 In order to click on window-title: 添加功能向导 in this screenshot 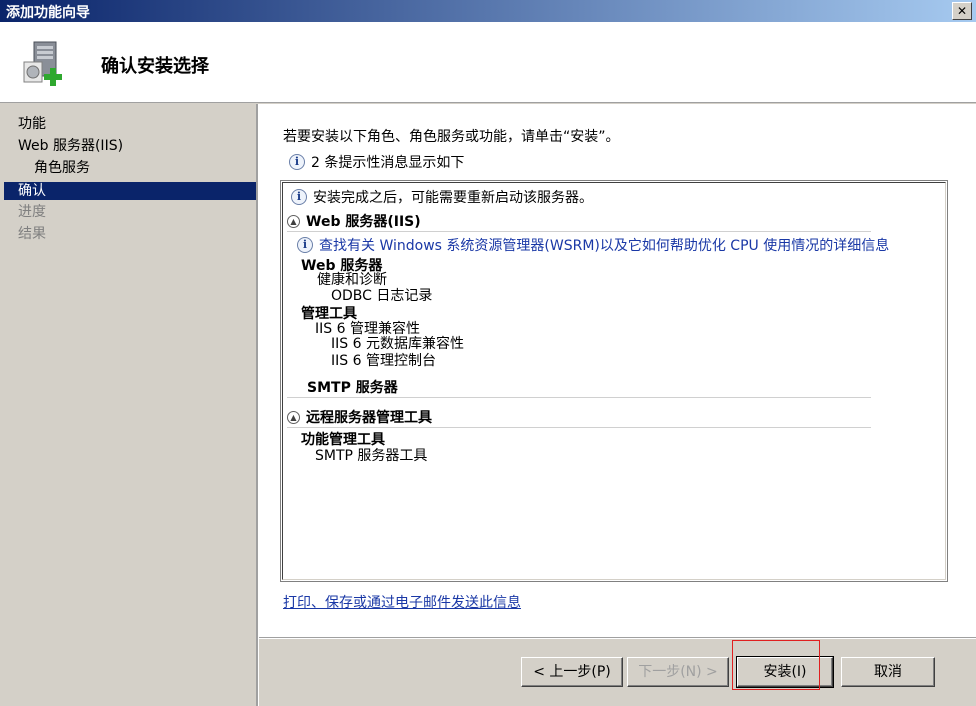, I will do `click(48, 13)`.